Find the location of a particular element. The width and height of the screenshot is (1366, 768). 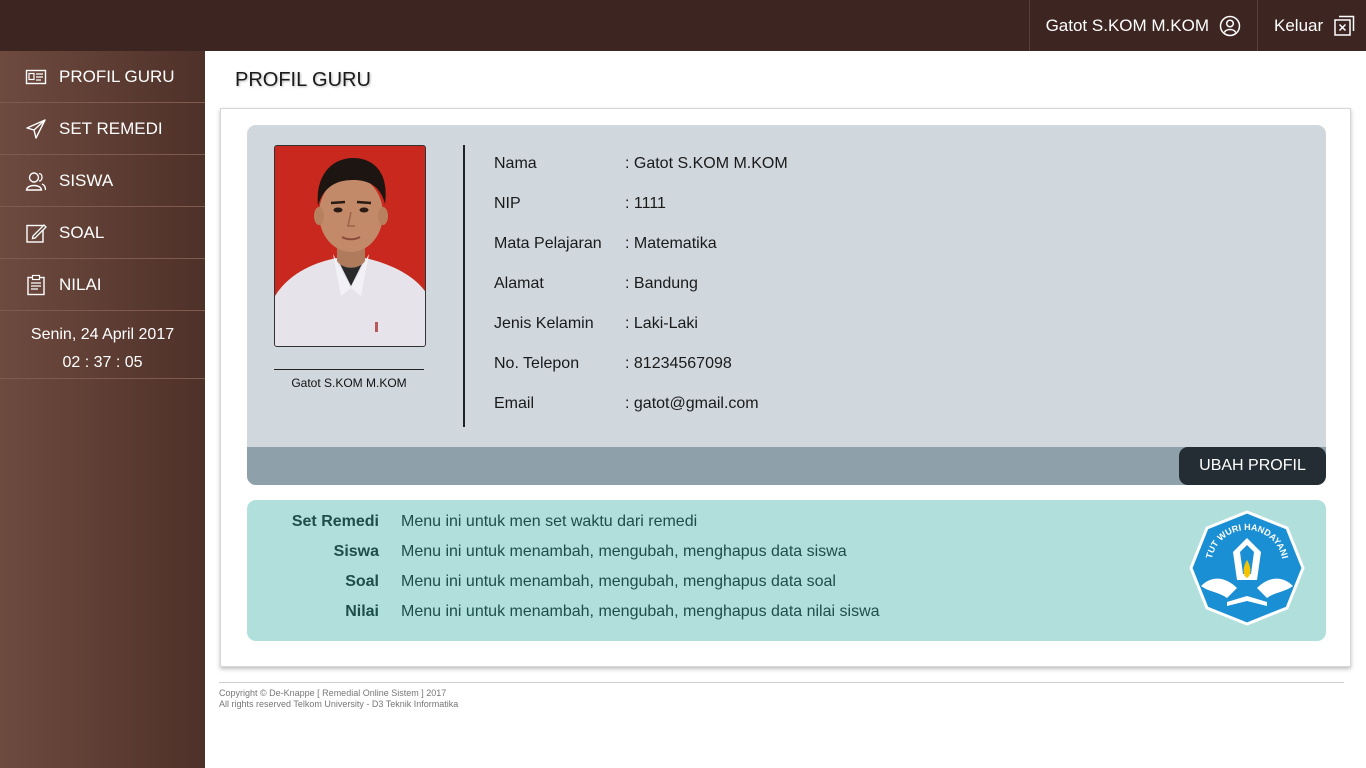

footer-divider is located at coordinates (781, 682).